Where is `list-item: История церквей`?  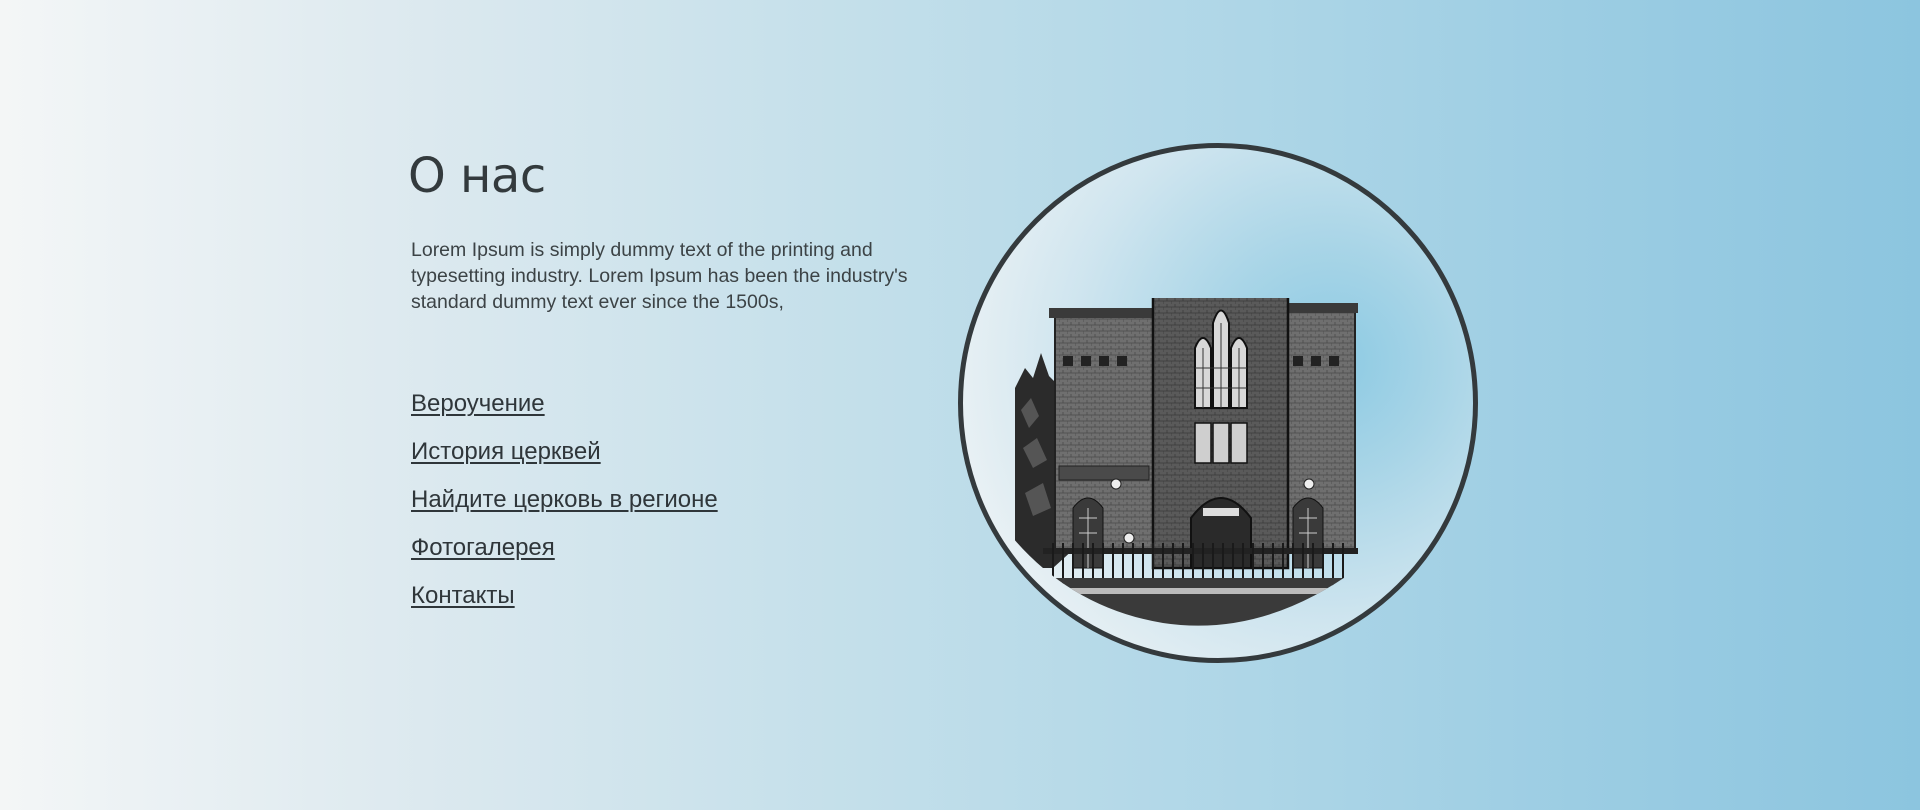 list-item: История церквей is located at coordinates (564, 458).